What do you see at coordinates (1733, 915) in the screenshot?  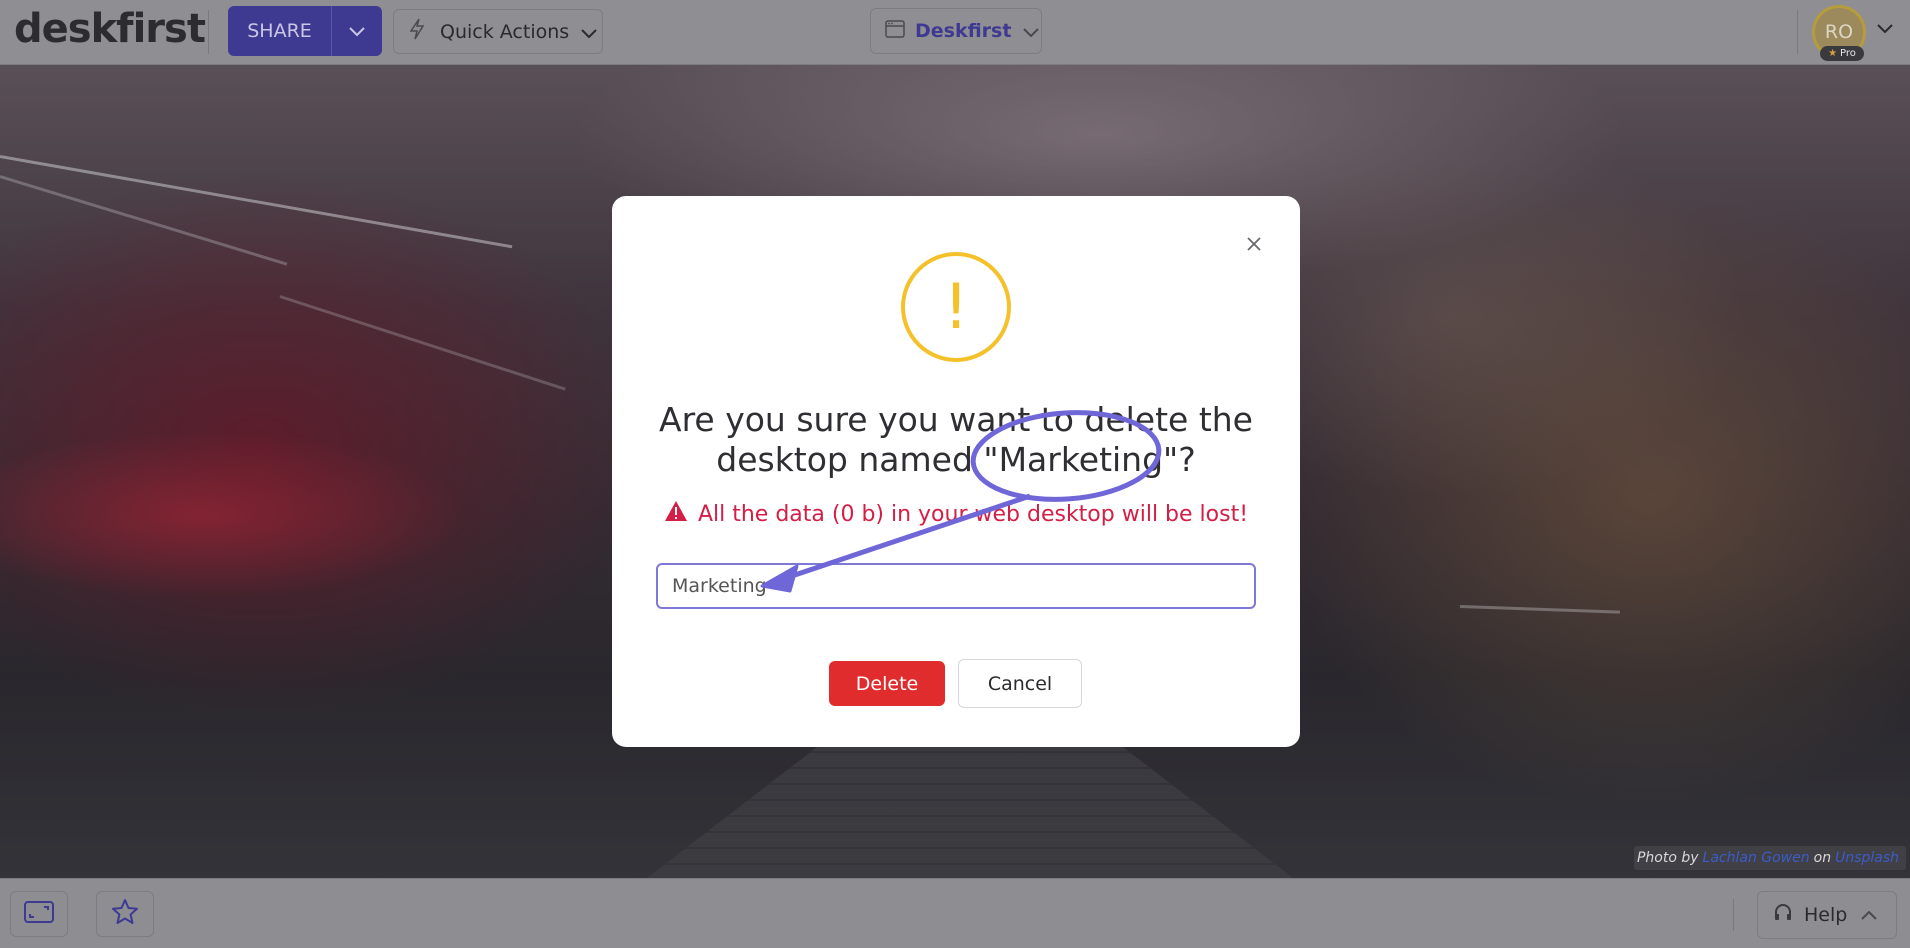 I see `bottombar-divider` at bounding box center [1733, 915].